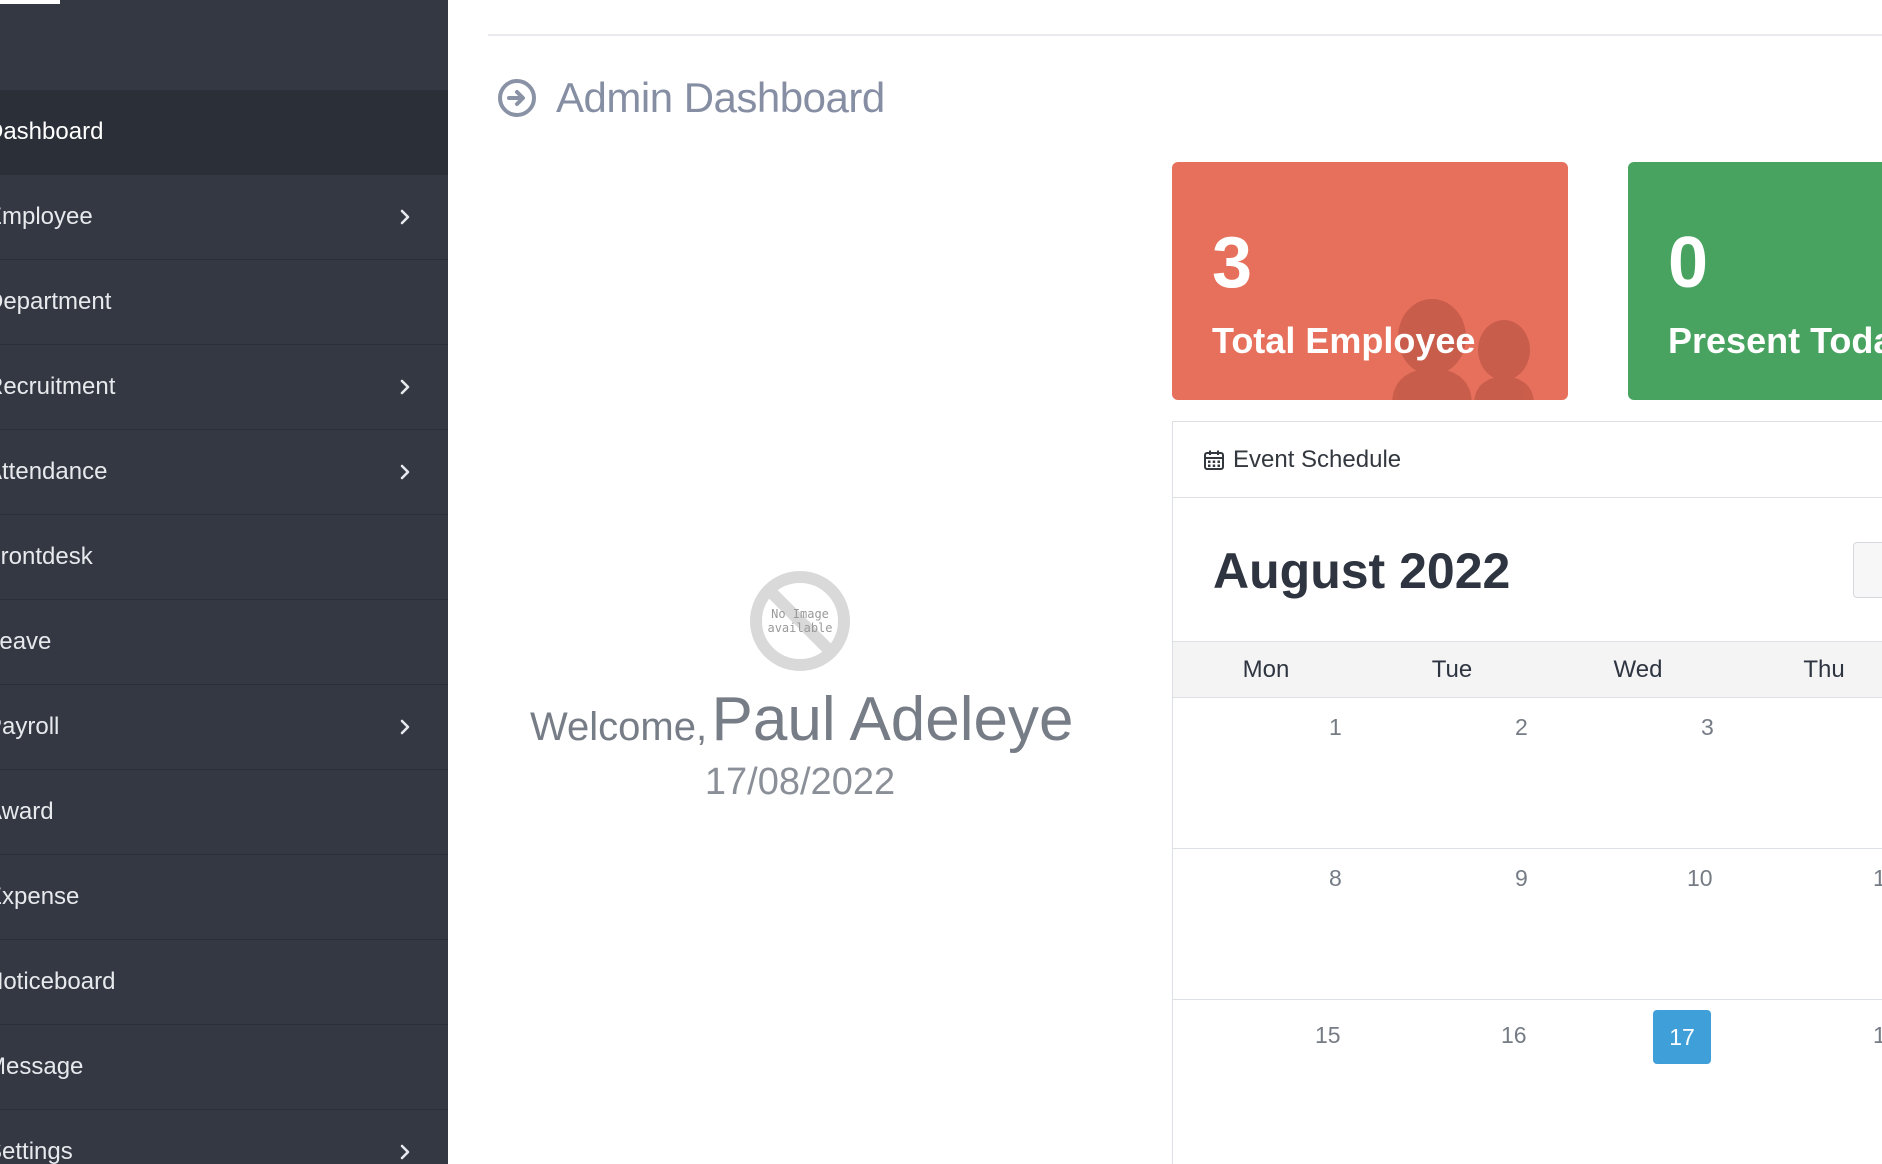 This screenshot has width=1882, height=1164. Describe the element at coordinates (800, 614) in the screenshot. I see `no-image-text-line1: No Image` at that location.